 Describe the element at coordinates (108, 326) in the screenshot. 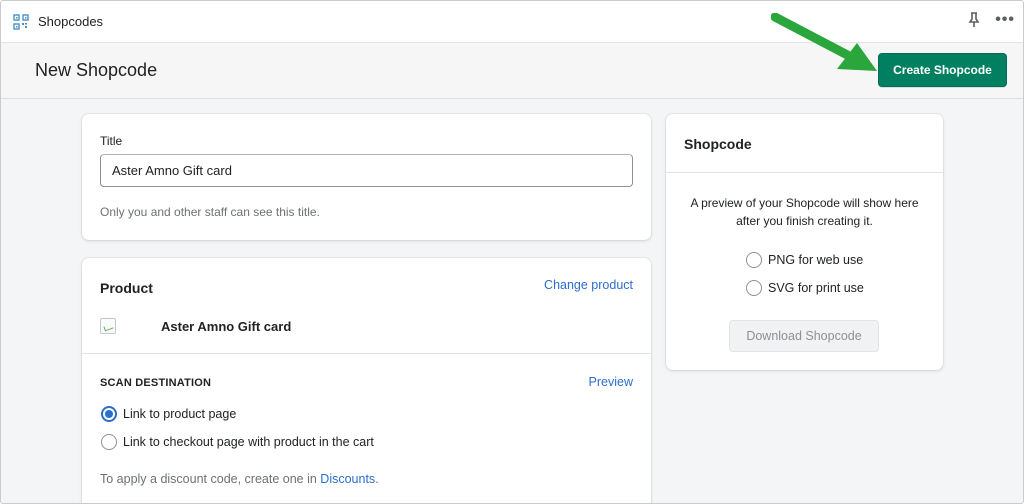

I see `product-image` at that location.